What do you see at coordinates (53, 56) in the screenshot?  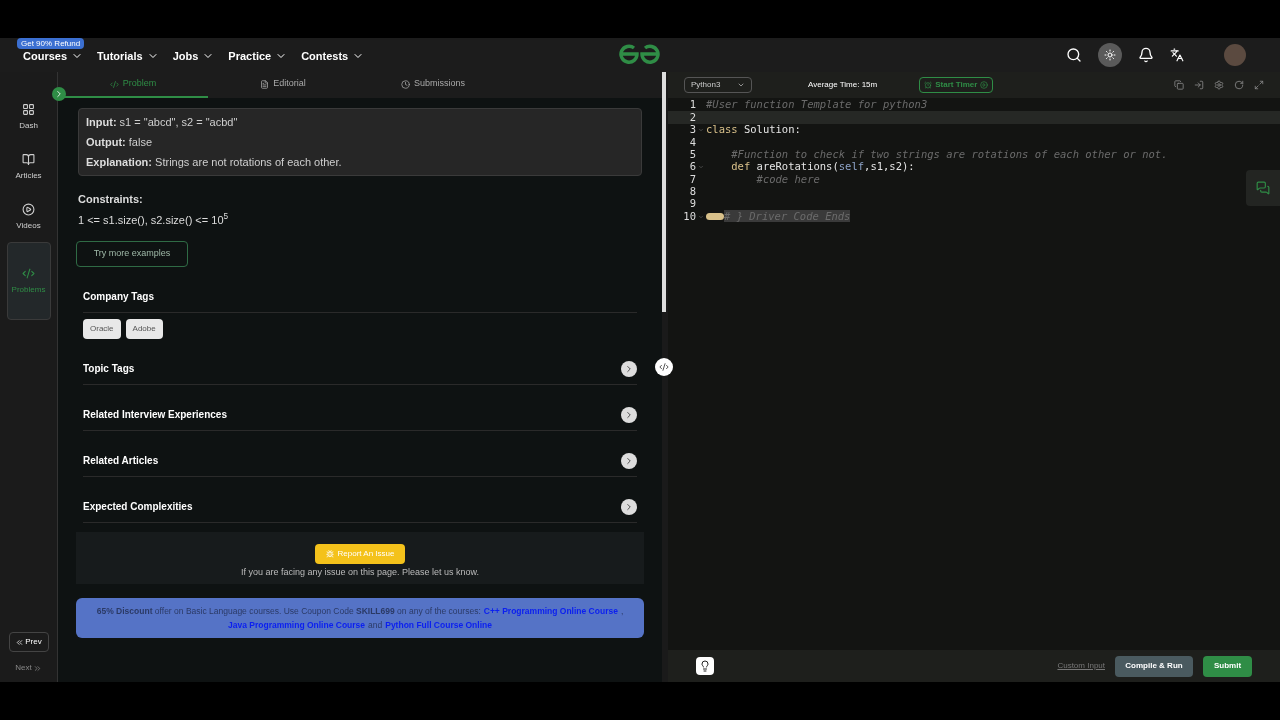 I see `nav-menu: Courses` at bounding box center [53, 56].